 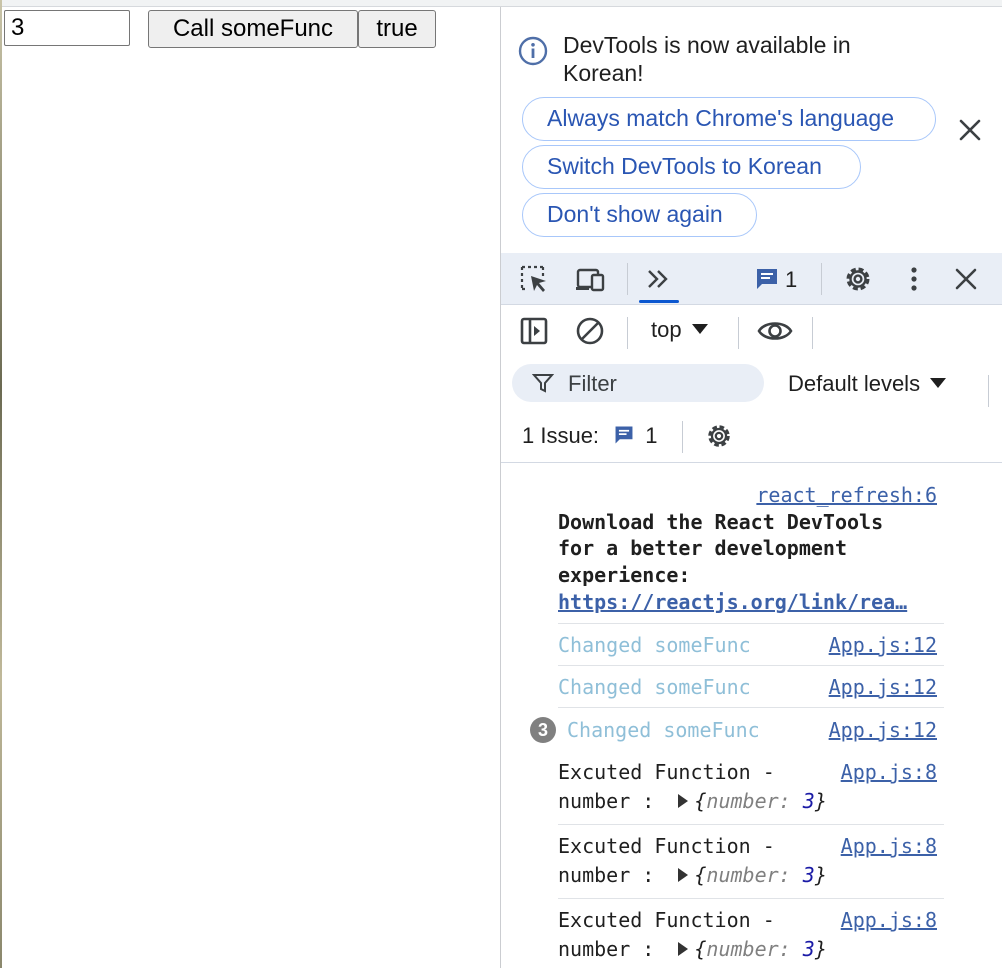 I want to click on switch-to-korean-button: Switch DevTools to Korean, so click(x=691, y=167).